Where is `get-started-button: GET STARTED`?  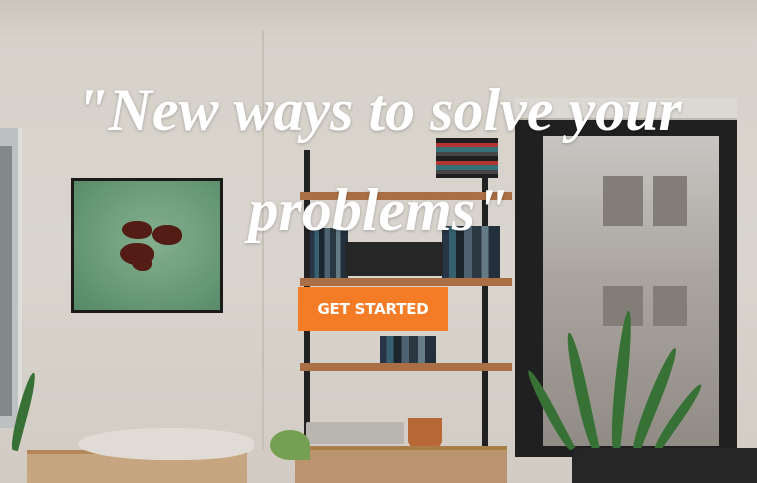
get-started-button: GET STARTED is located at coordinates (373, 309).